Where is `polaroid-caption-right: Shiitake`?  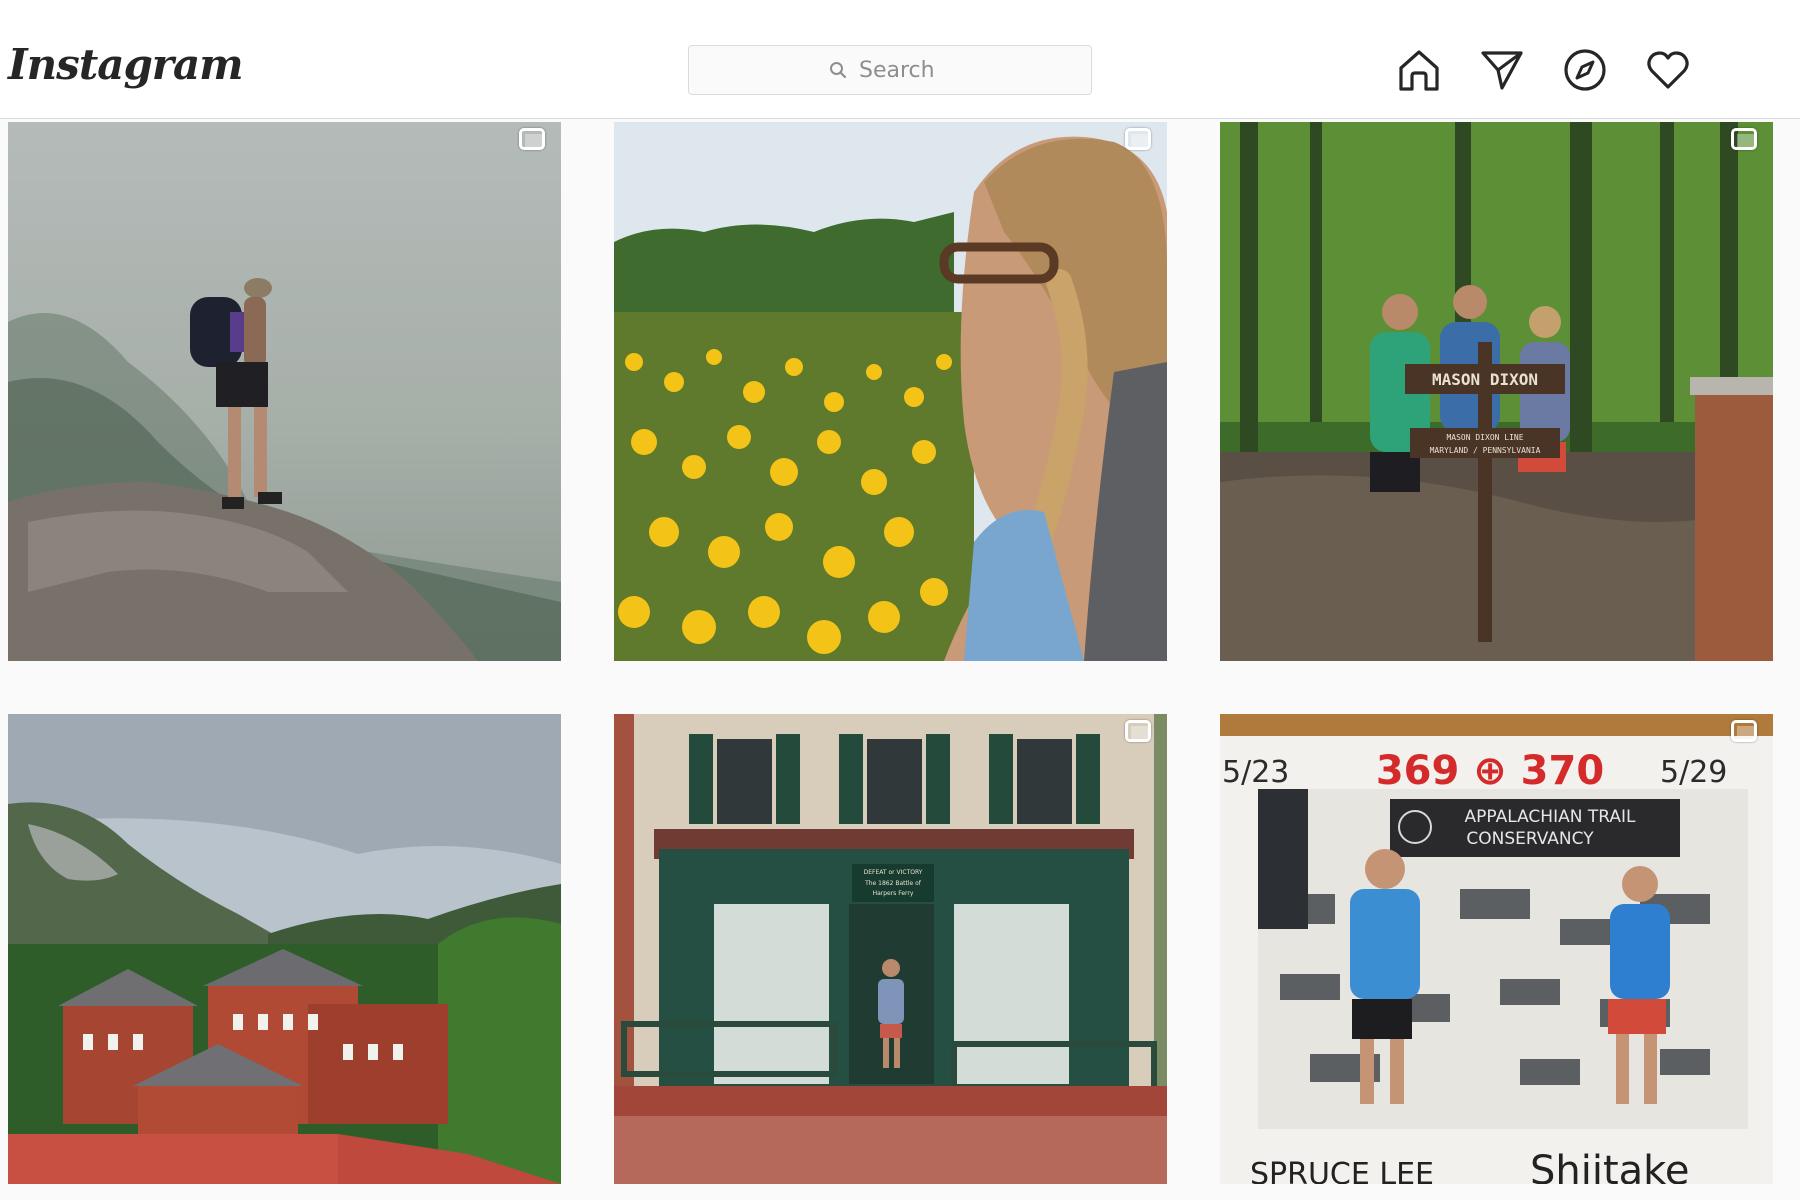
polaroid-caption-right: Shiitake is located at coordinates (1610, 1166).